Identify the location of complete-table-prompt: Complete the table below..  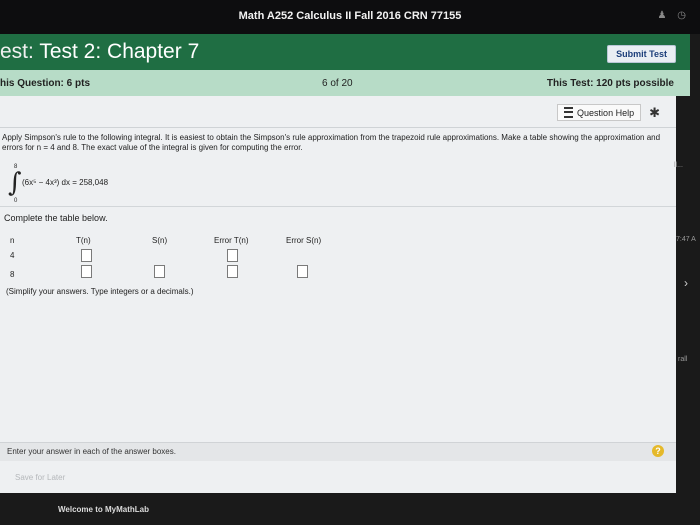
(56, 218).